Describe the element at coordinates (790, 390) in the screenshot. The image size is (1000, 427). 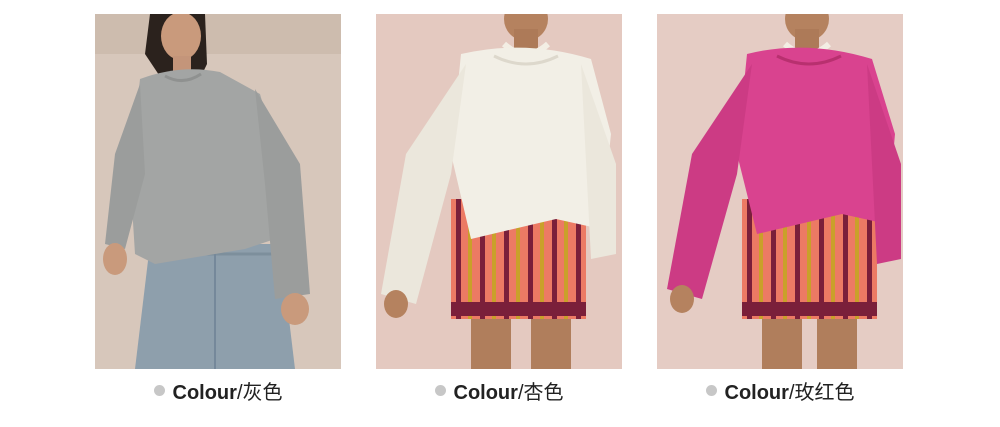
I see `colour-caption-text: Colour/玫红色` at that location.